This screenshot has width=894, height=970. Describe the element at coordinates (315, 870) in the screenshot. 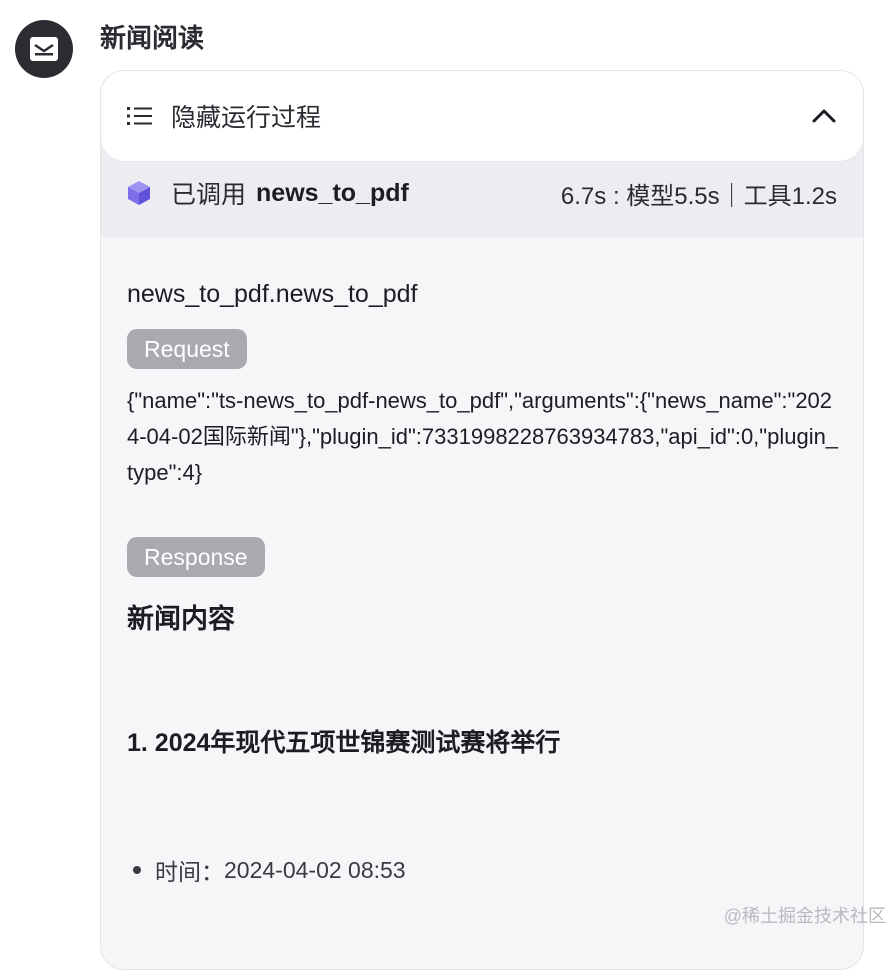

I see `time-value: 2024-04-02 08:53` at that location.